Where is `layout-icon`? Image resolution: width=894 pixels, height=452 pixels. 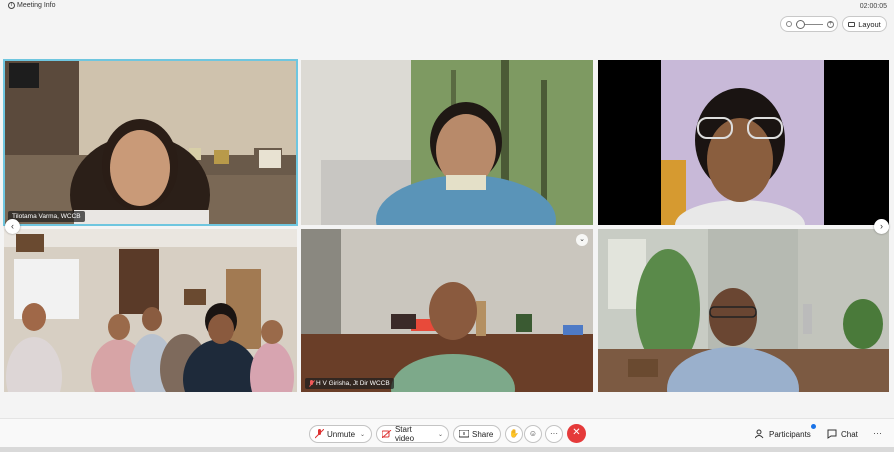 layout-icon is located at coordinates (852, 24).